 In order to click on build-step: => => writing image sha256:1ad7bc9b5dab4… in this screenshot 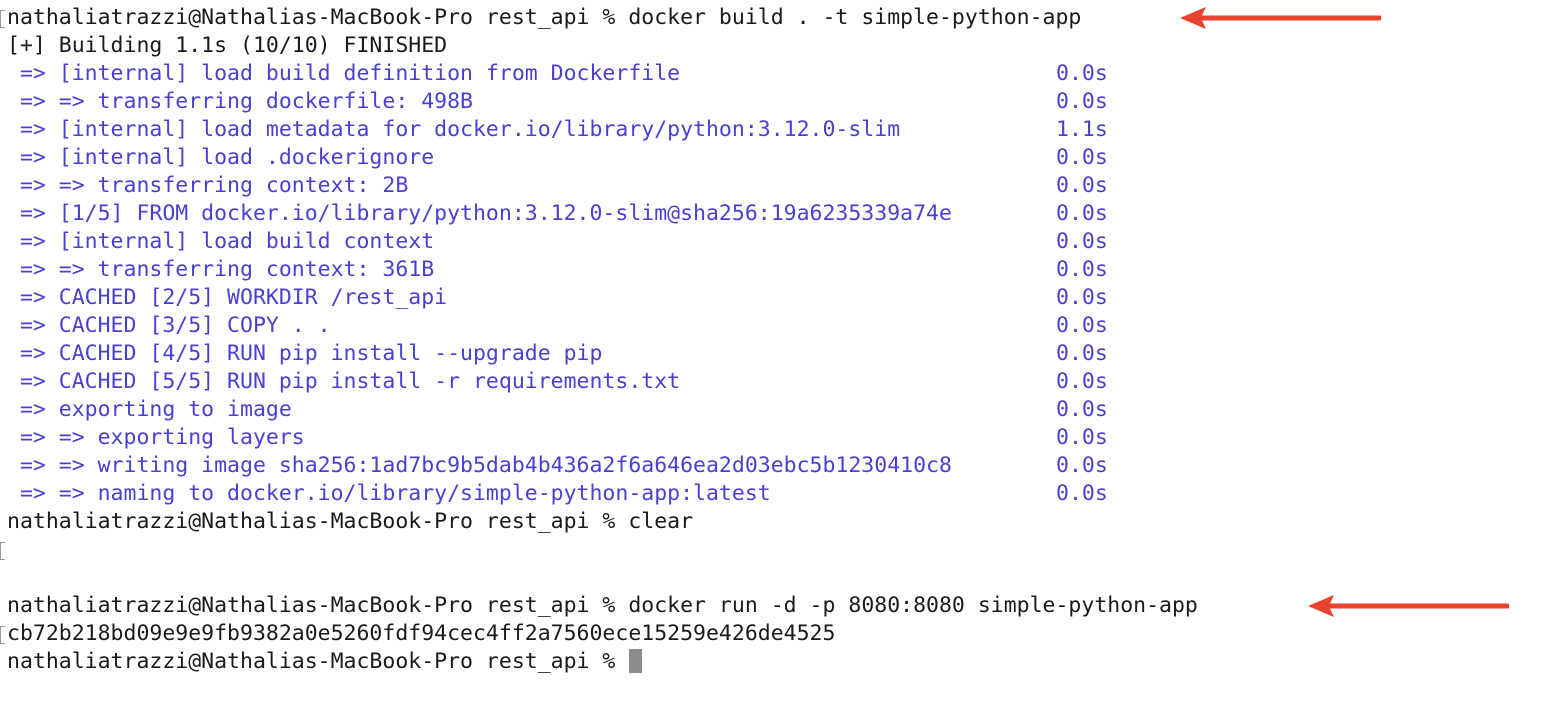, I will do `click(776, 466)`.